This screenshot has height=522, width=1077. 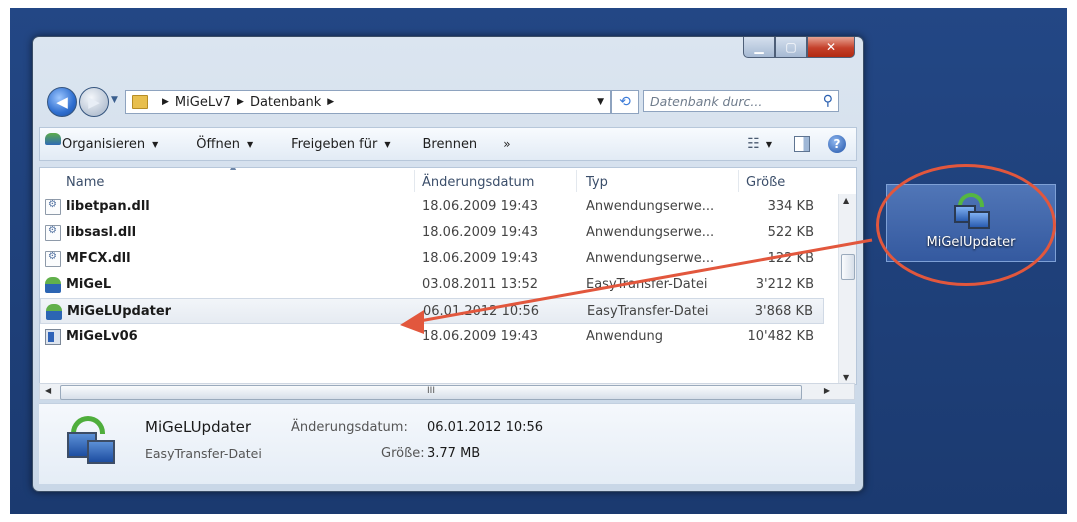 I want to click on vertical-scroll-thumb, so click(x=848, y=267).